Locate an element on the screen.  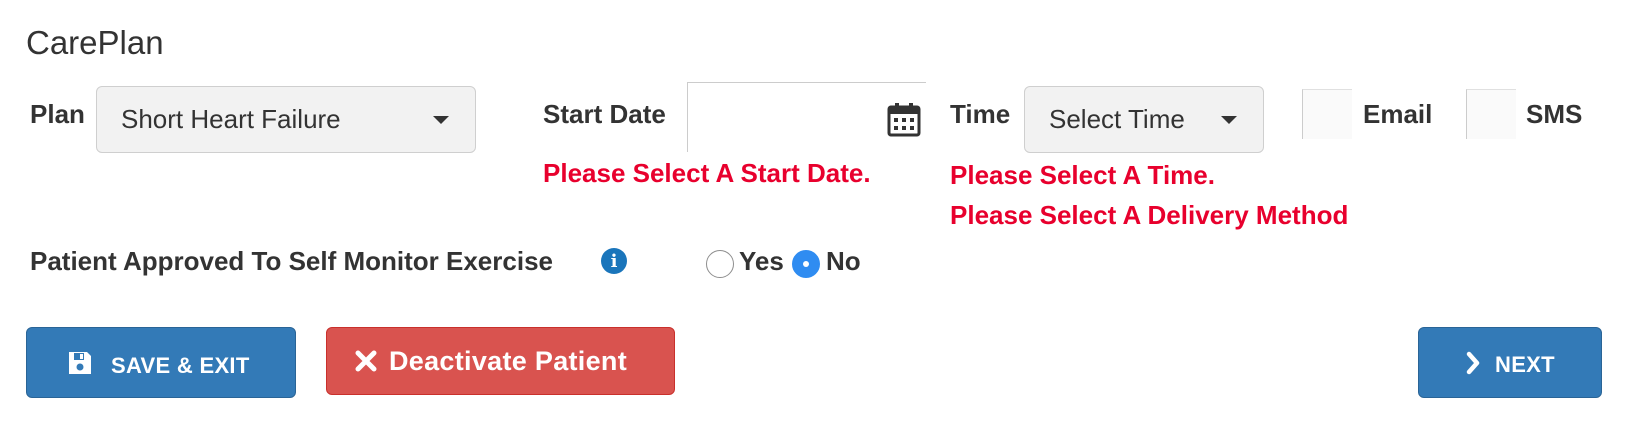
time-error: Please Select A Time. is located at coordinates (1082, 175).